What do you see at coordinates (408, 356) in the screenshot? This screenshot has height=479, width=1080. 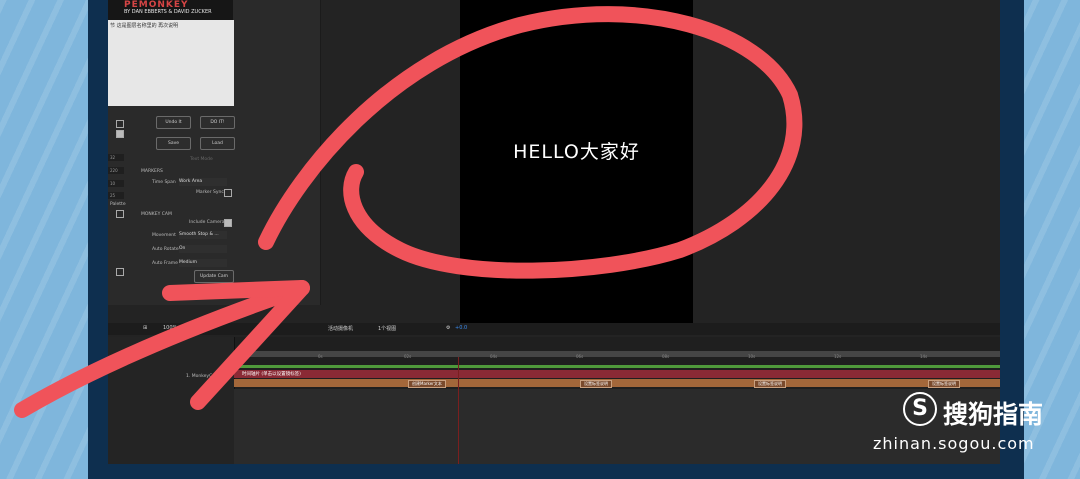 I see `ruler-tick: 02s` at bounding box center [408, 356].